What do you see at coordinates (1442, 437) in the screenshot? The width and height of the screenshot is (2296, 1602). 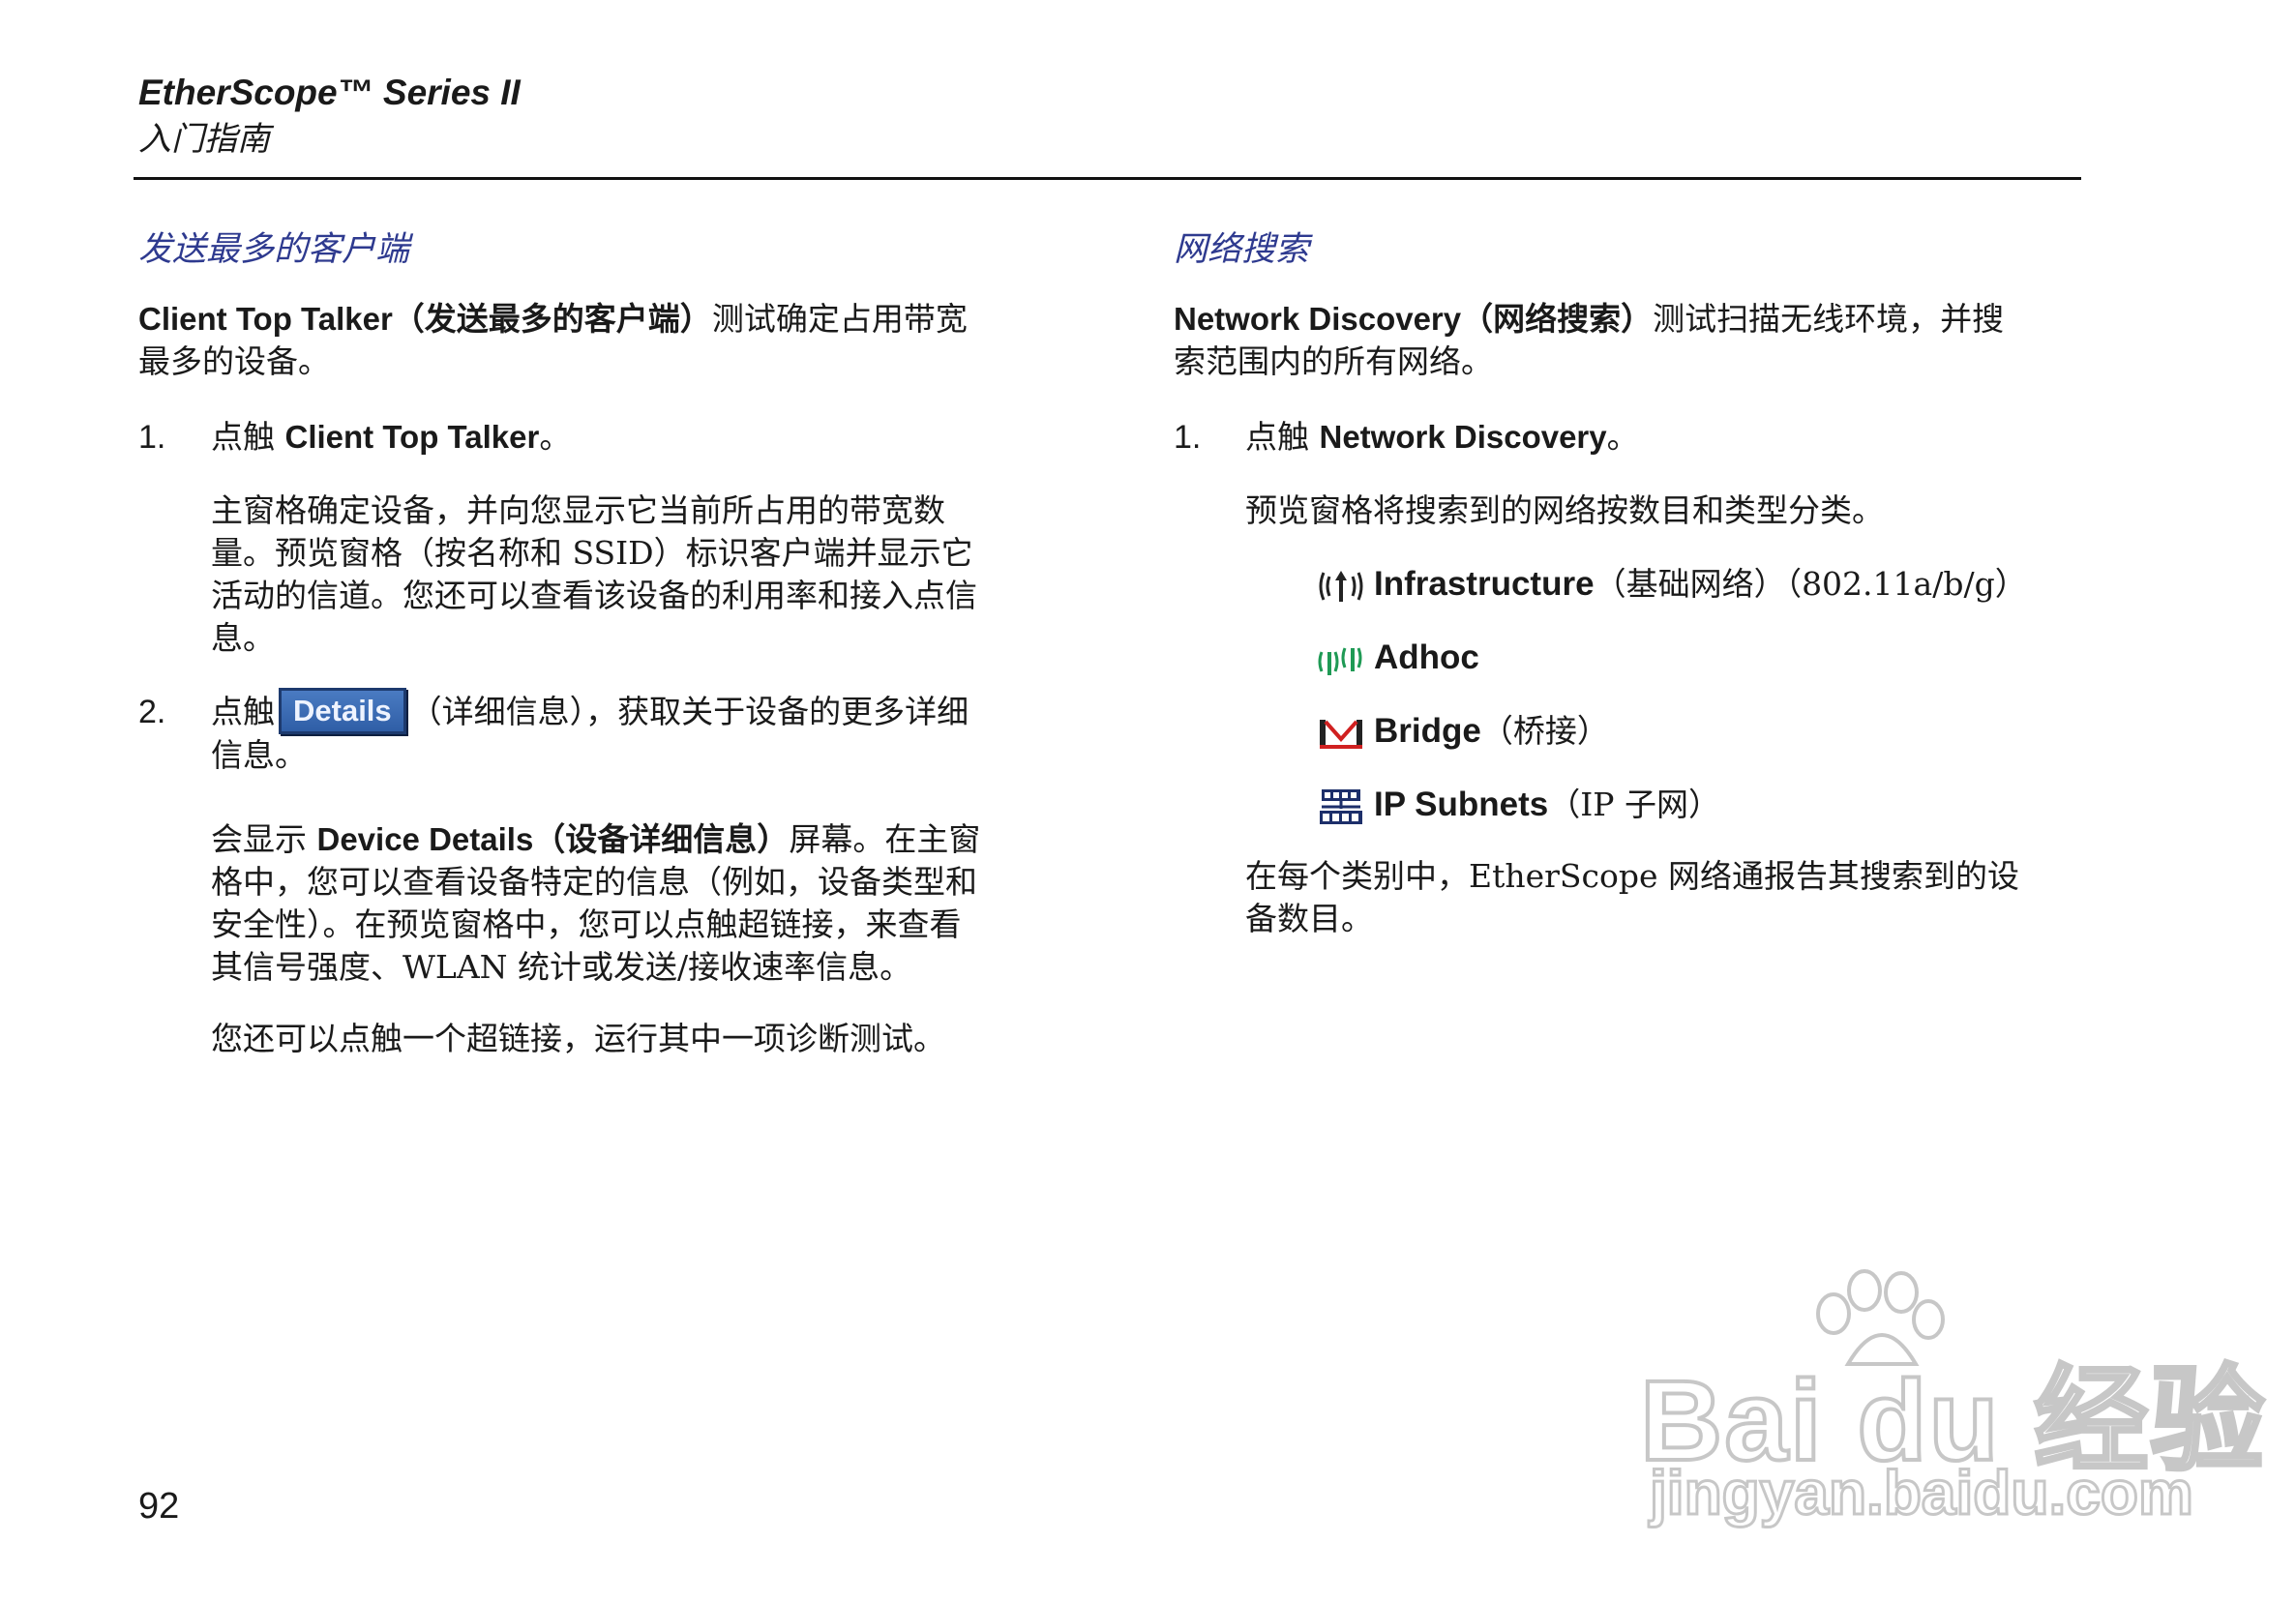 I see `step-1-right-text: 点触 Network Discovery。` at bounding box center [1442, 437].